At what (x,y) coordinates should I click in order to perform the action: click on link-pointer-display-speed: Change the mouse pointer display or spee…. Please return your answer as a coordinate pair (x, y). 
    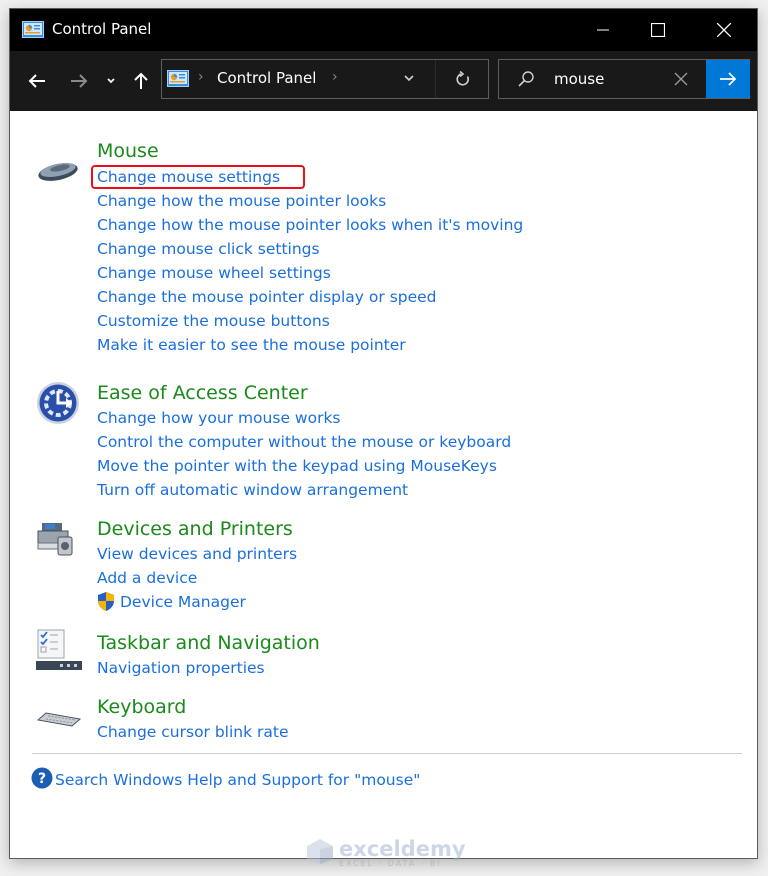
    Looking at the image, I should click on (267, 297).